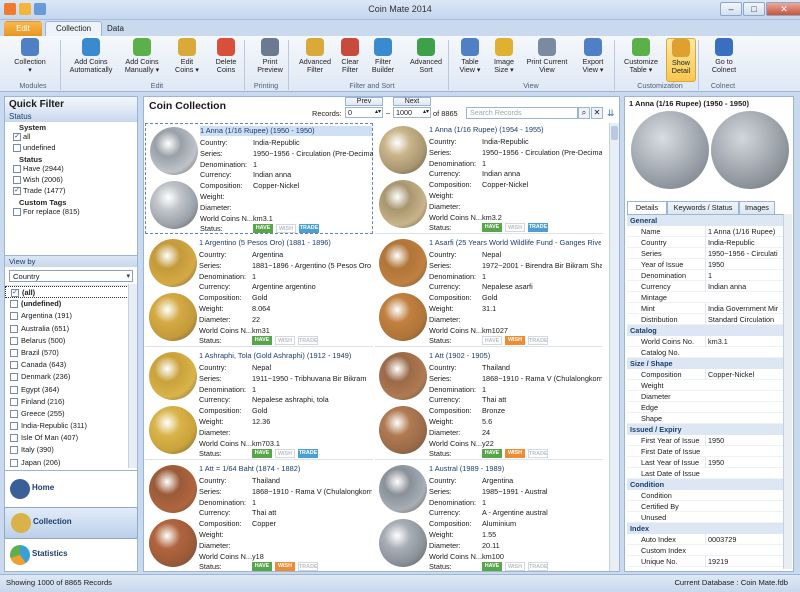 This screenshot has height=592, width=800. What do you see at coordinates (744, 341) in the screenshot?
I see `property-value: km3.1` at bounding box center [744, 341].